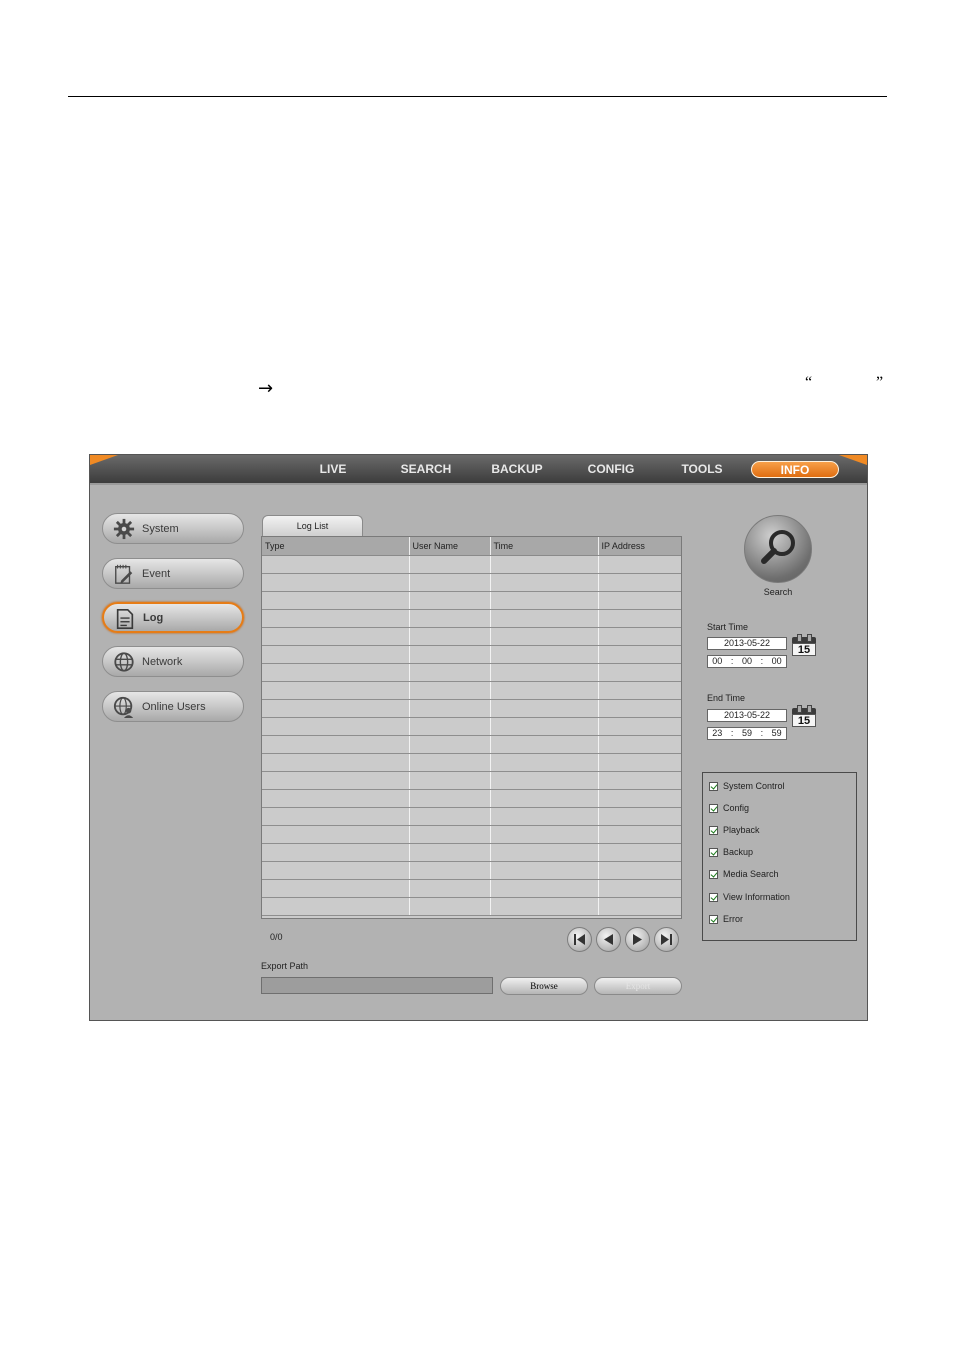  Describe the element at coordinates (666, 939) in the screenshot. I see `last-page-button` at that location.